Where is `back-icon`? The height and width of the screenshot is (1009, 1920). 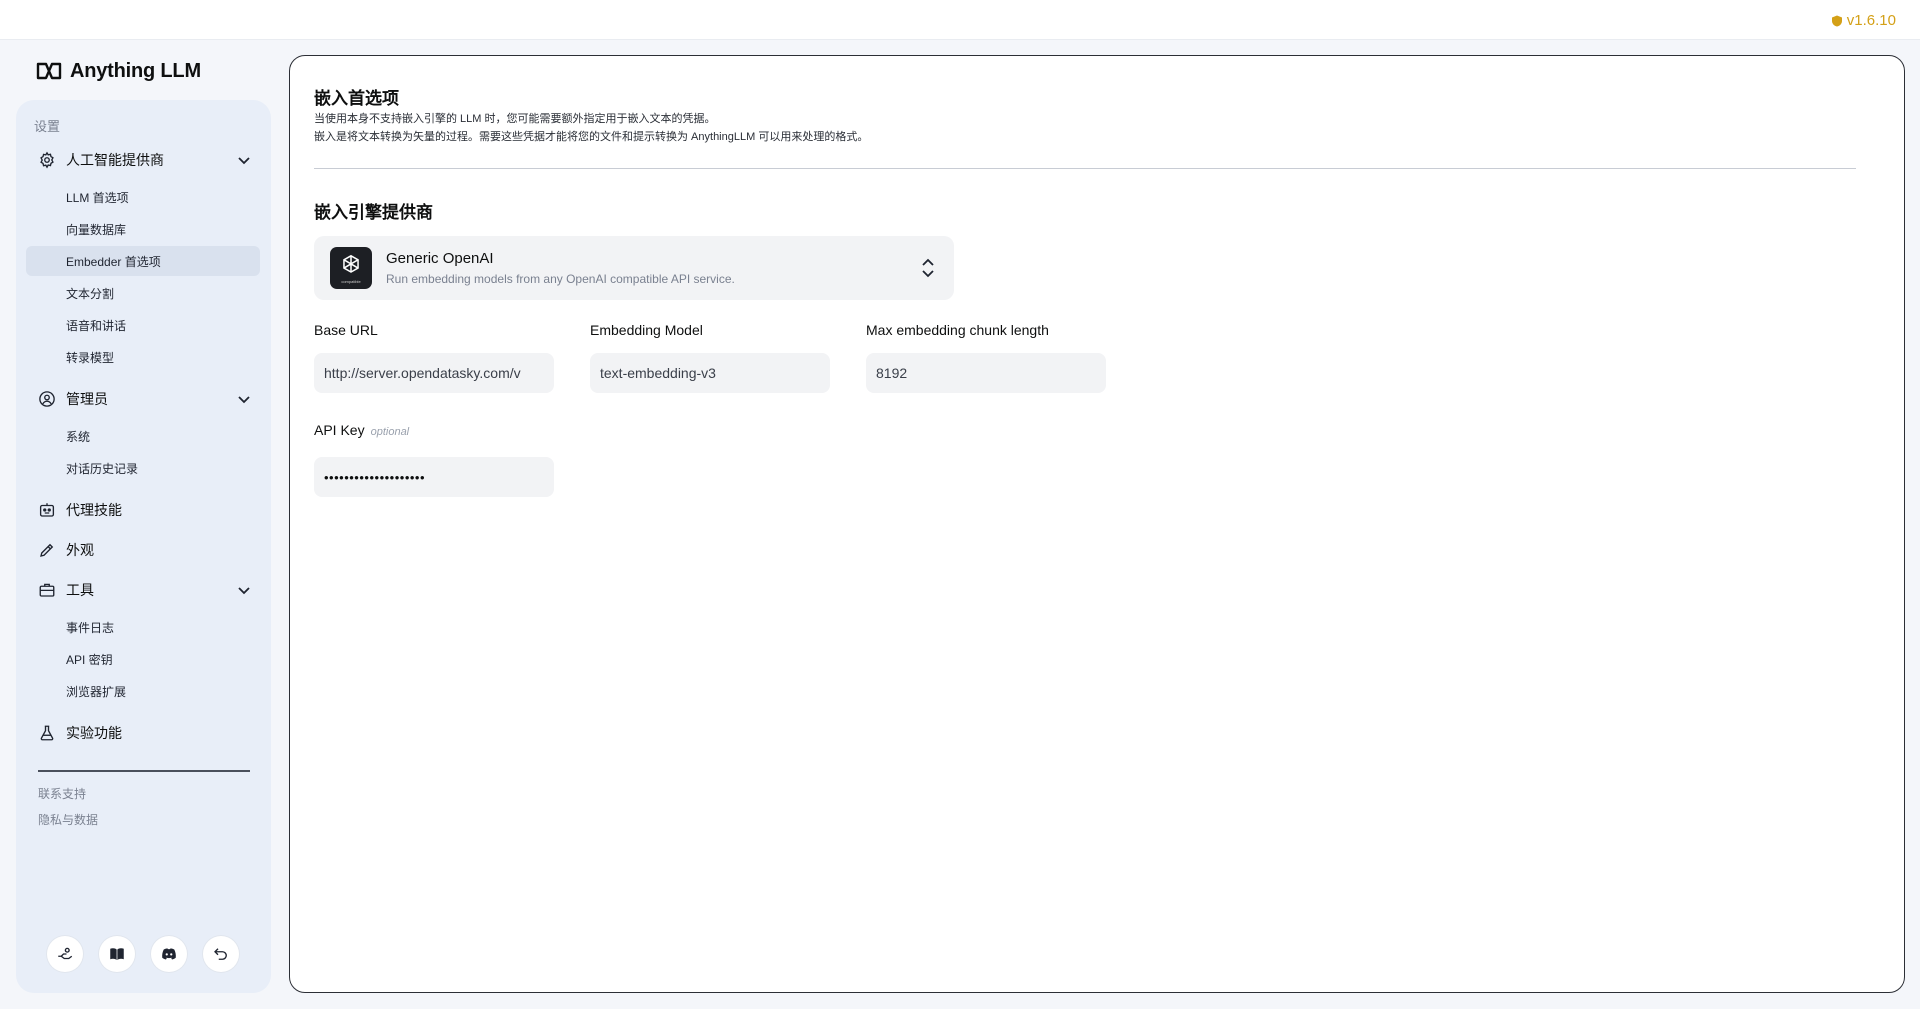 back-icon is located at coordinates (220, 954).